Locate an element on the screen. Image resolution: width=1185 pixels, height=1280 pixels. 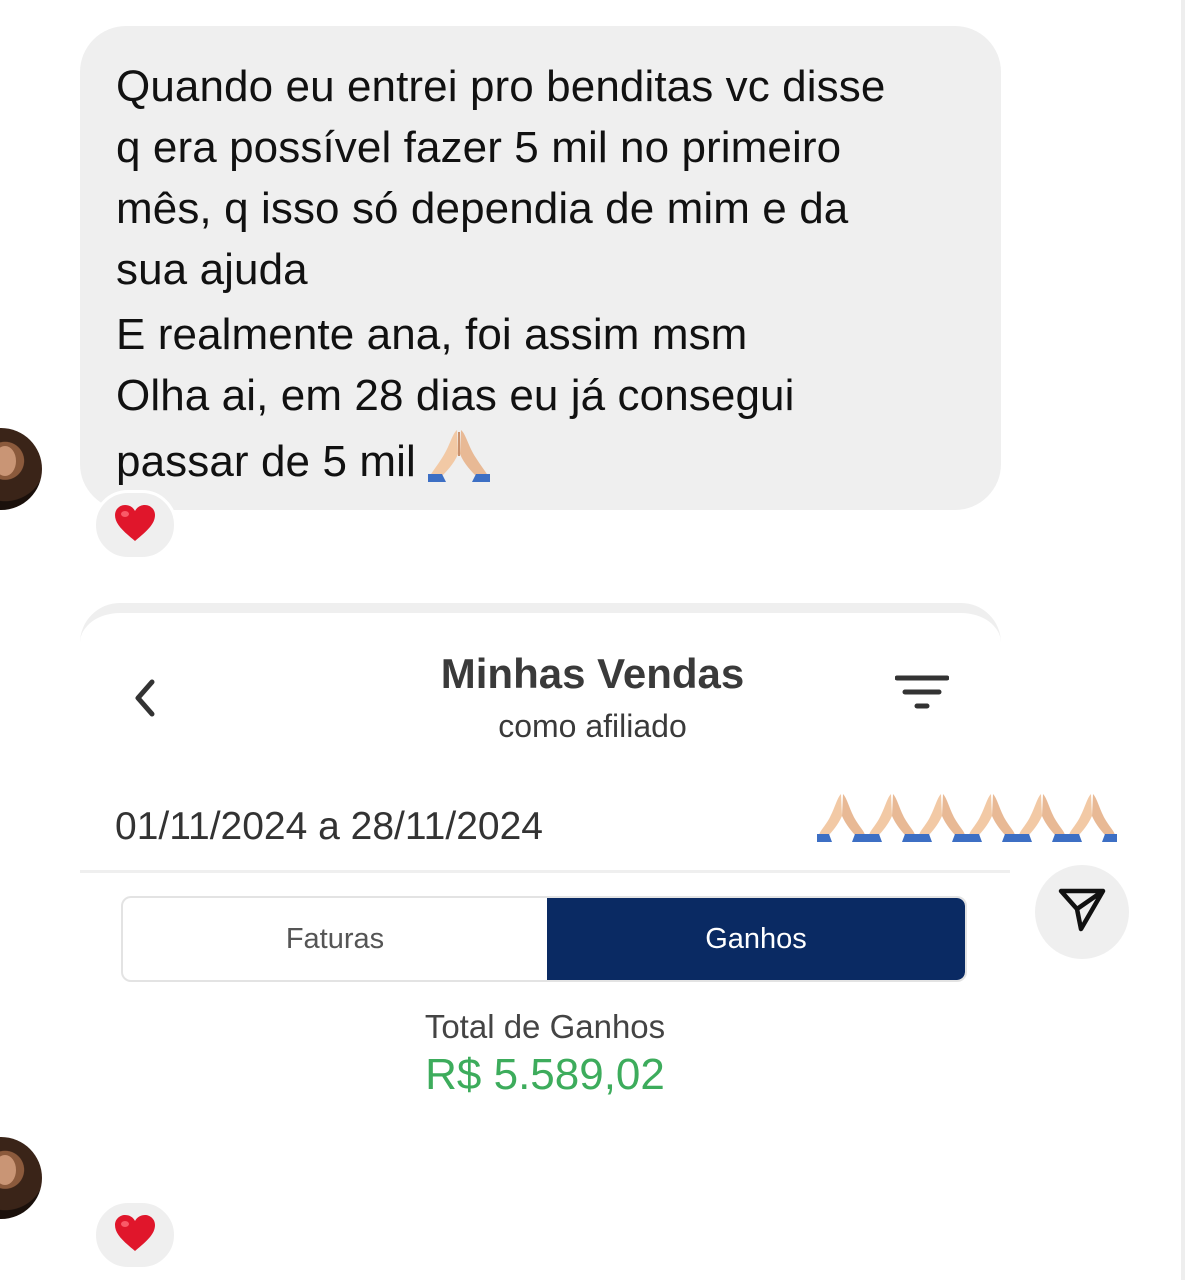
tab-faturas: Faturas is located at coordinates (335, 939).